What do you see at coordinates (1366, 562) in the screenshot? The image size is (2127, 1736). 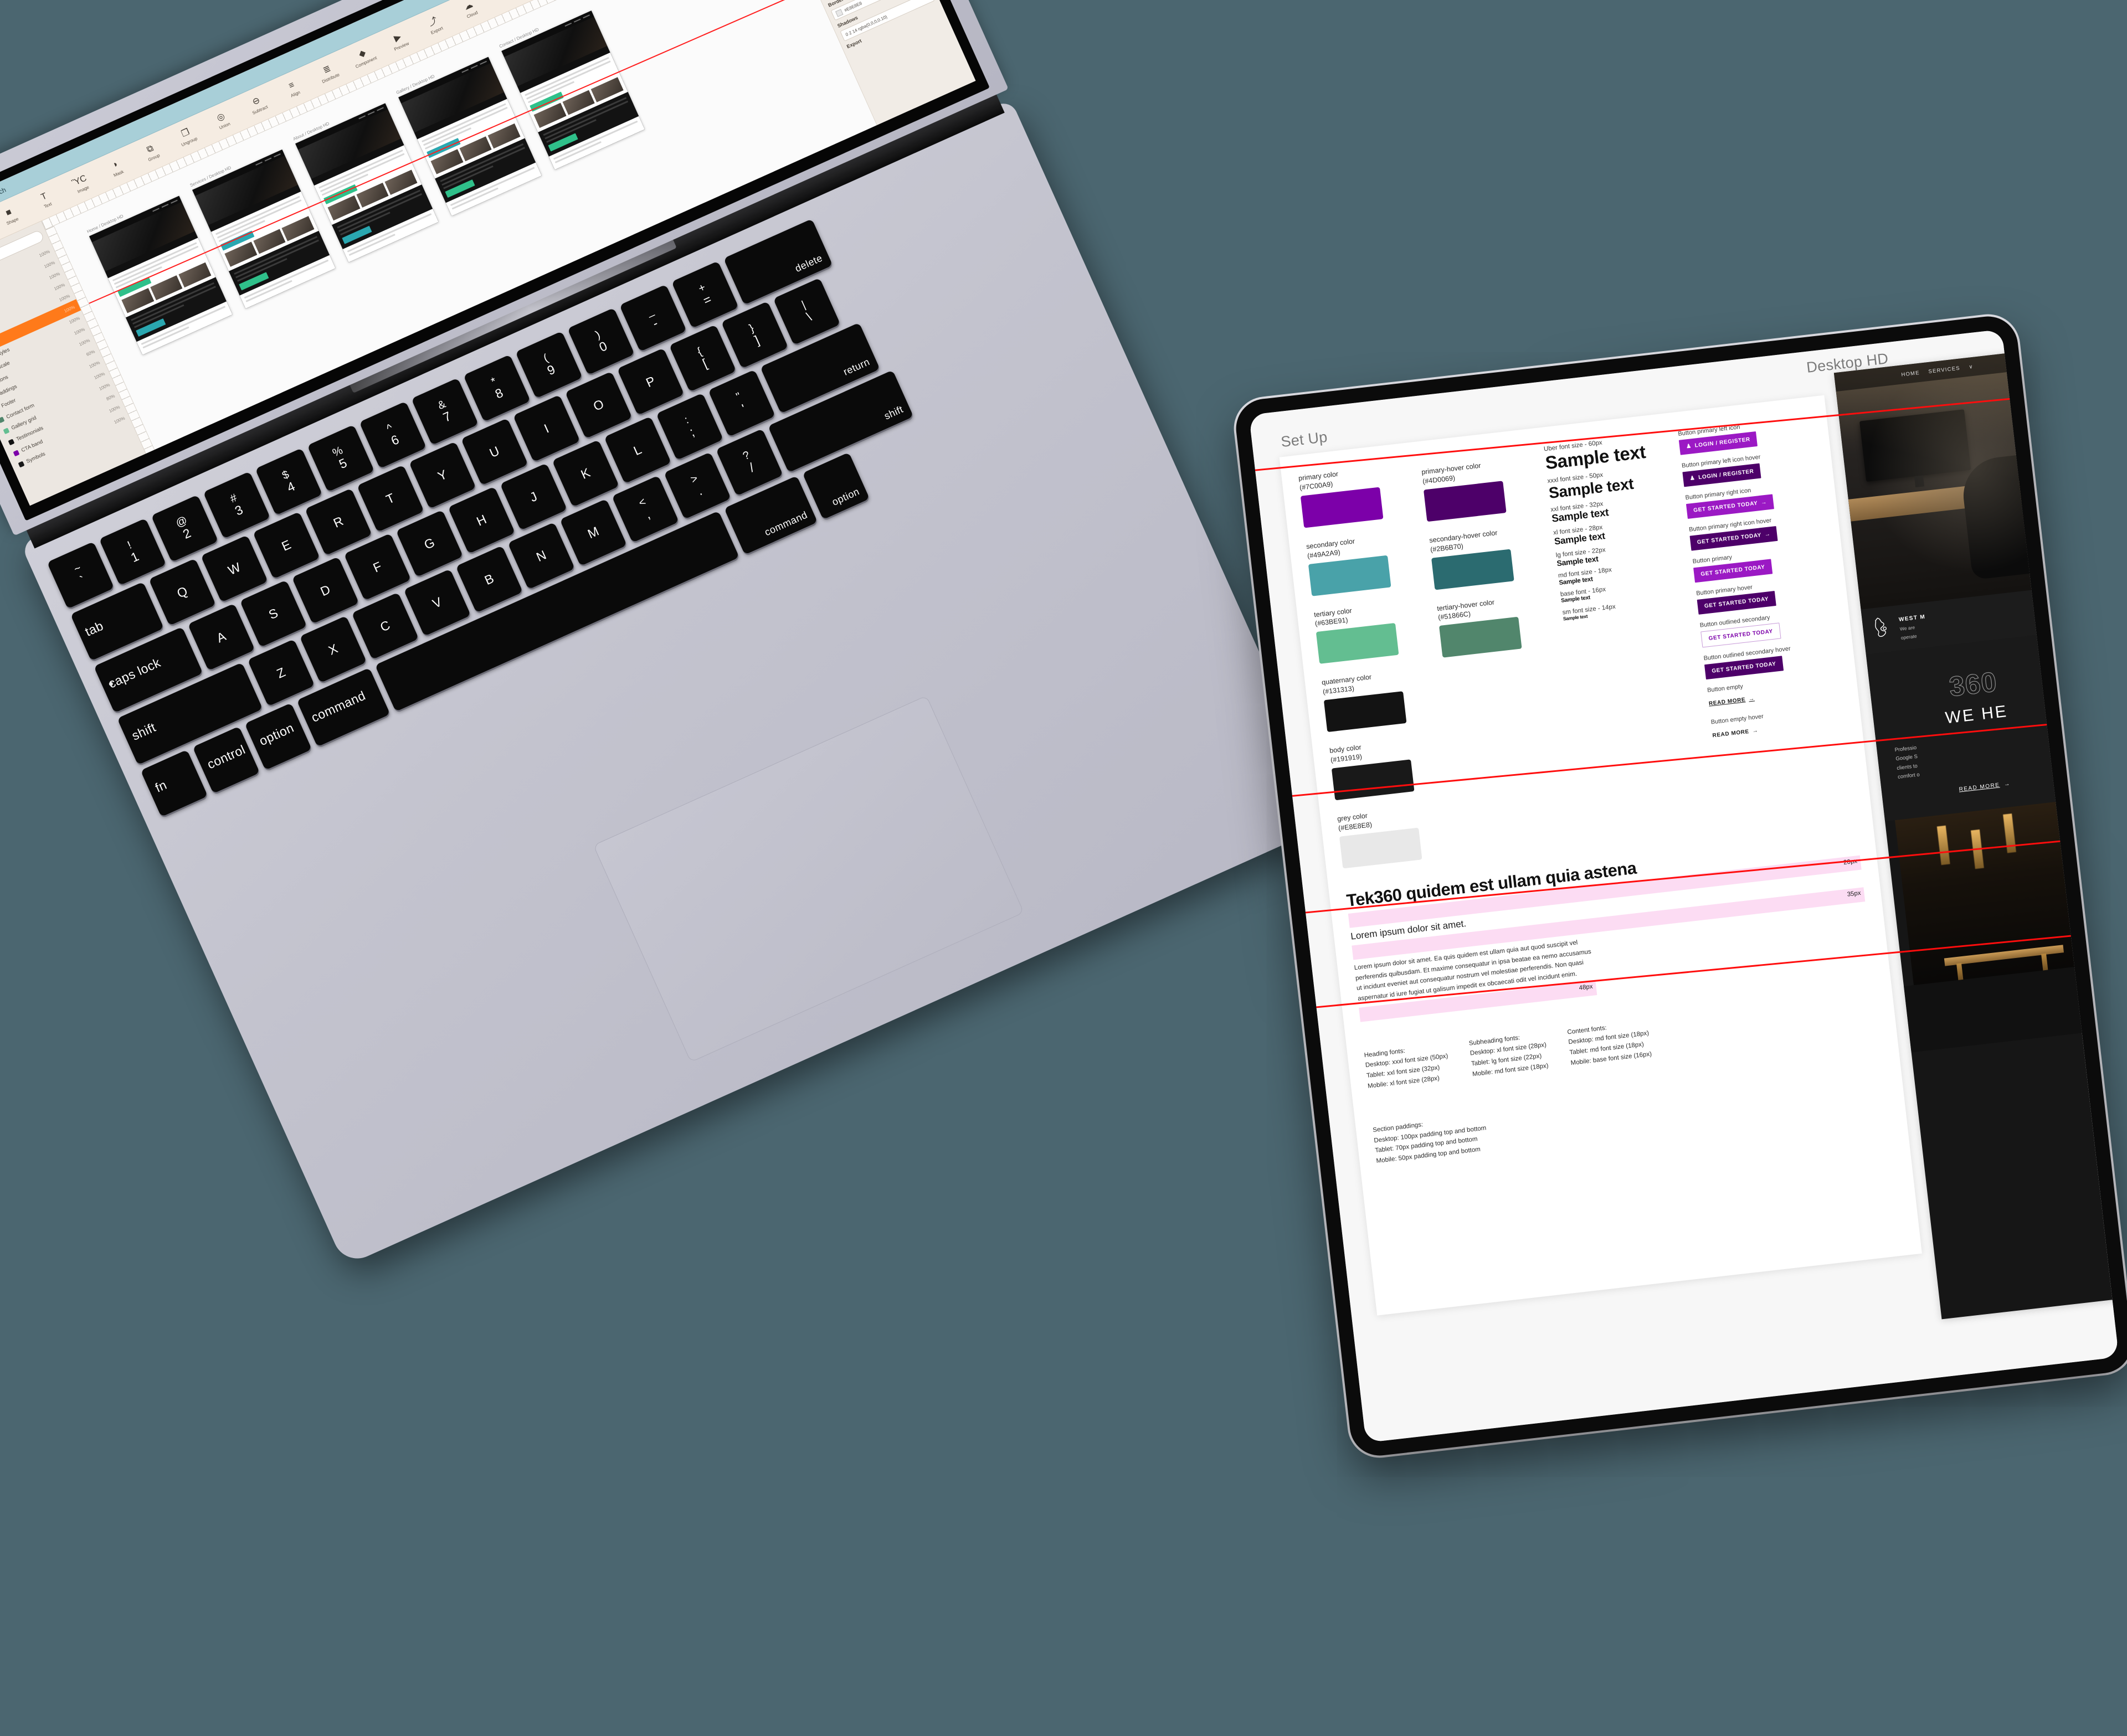 I see `color-swatch-block: secondary color (#49A2A9)` at bounding box center [1366, 562].